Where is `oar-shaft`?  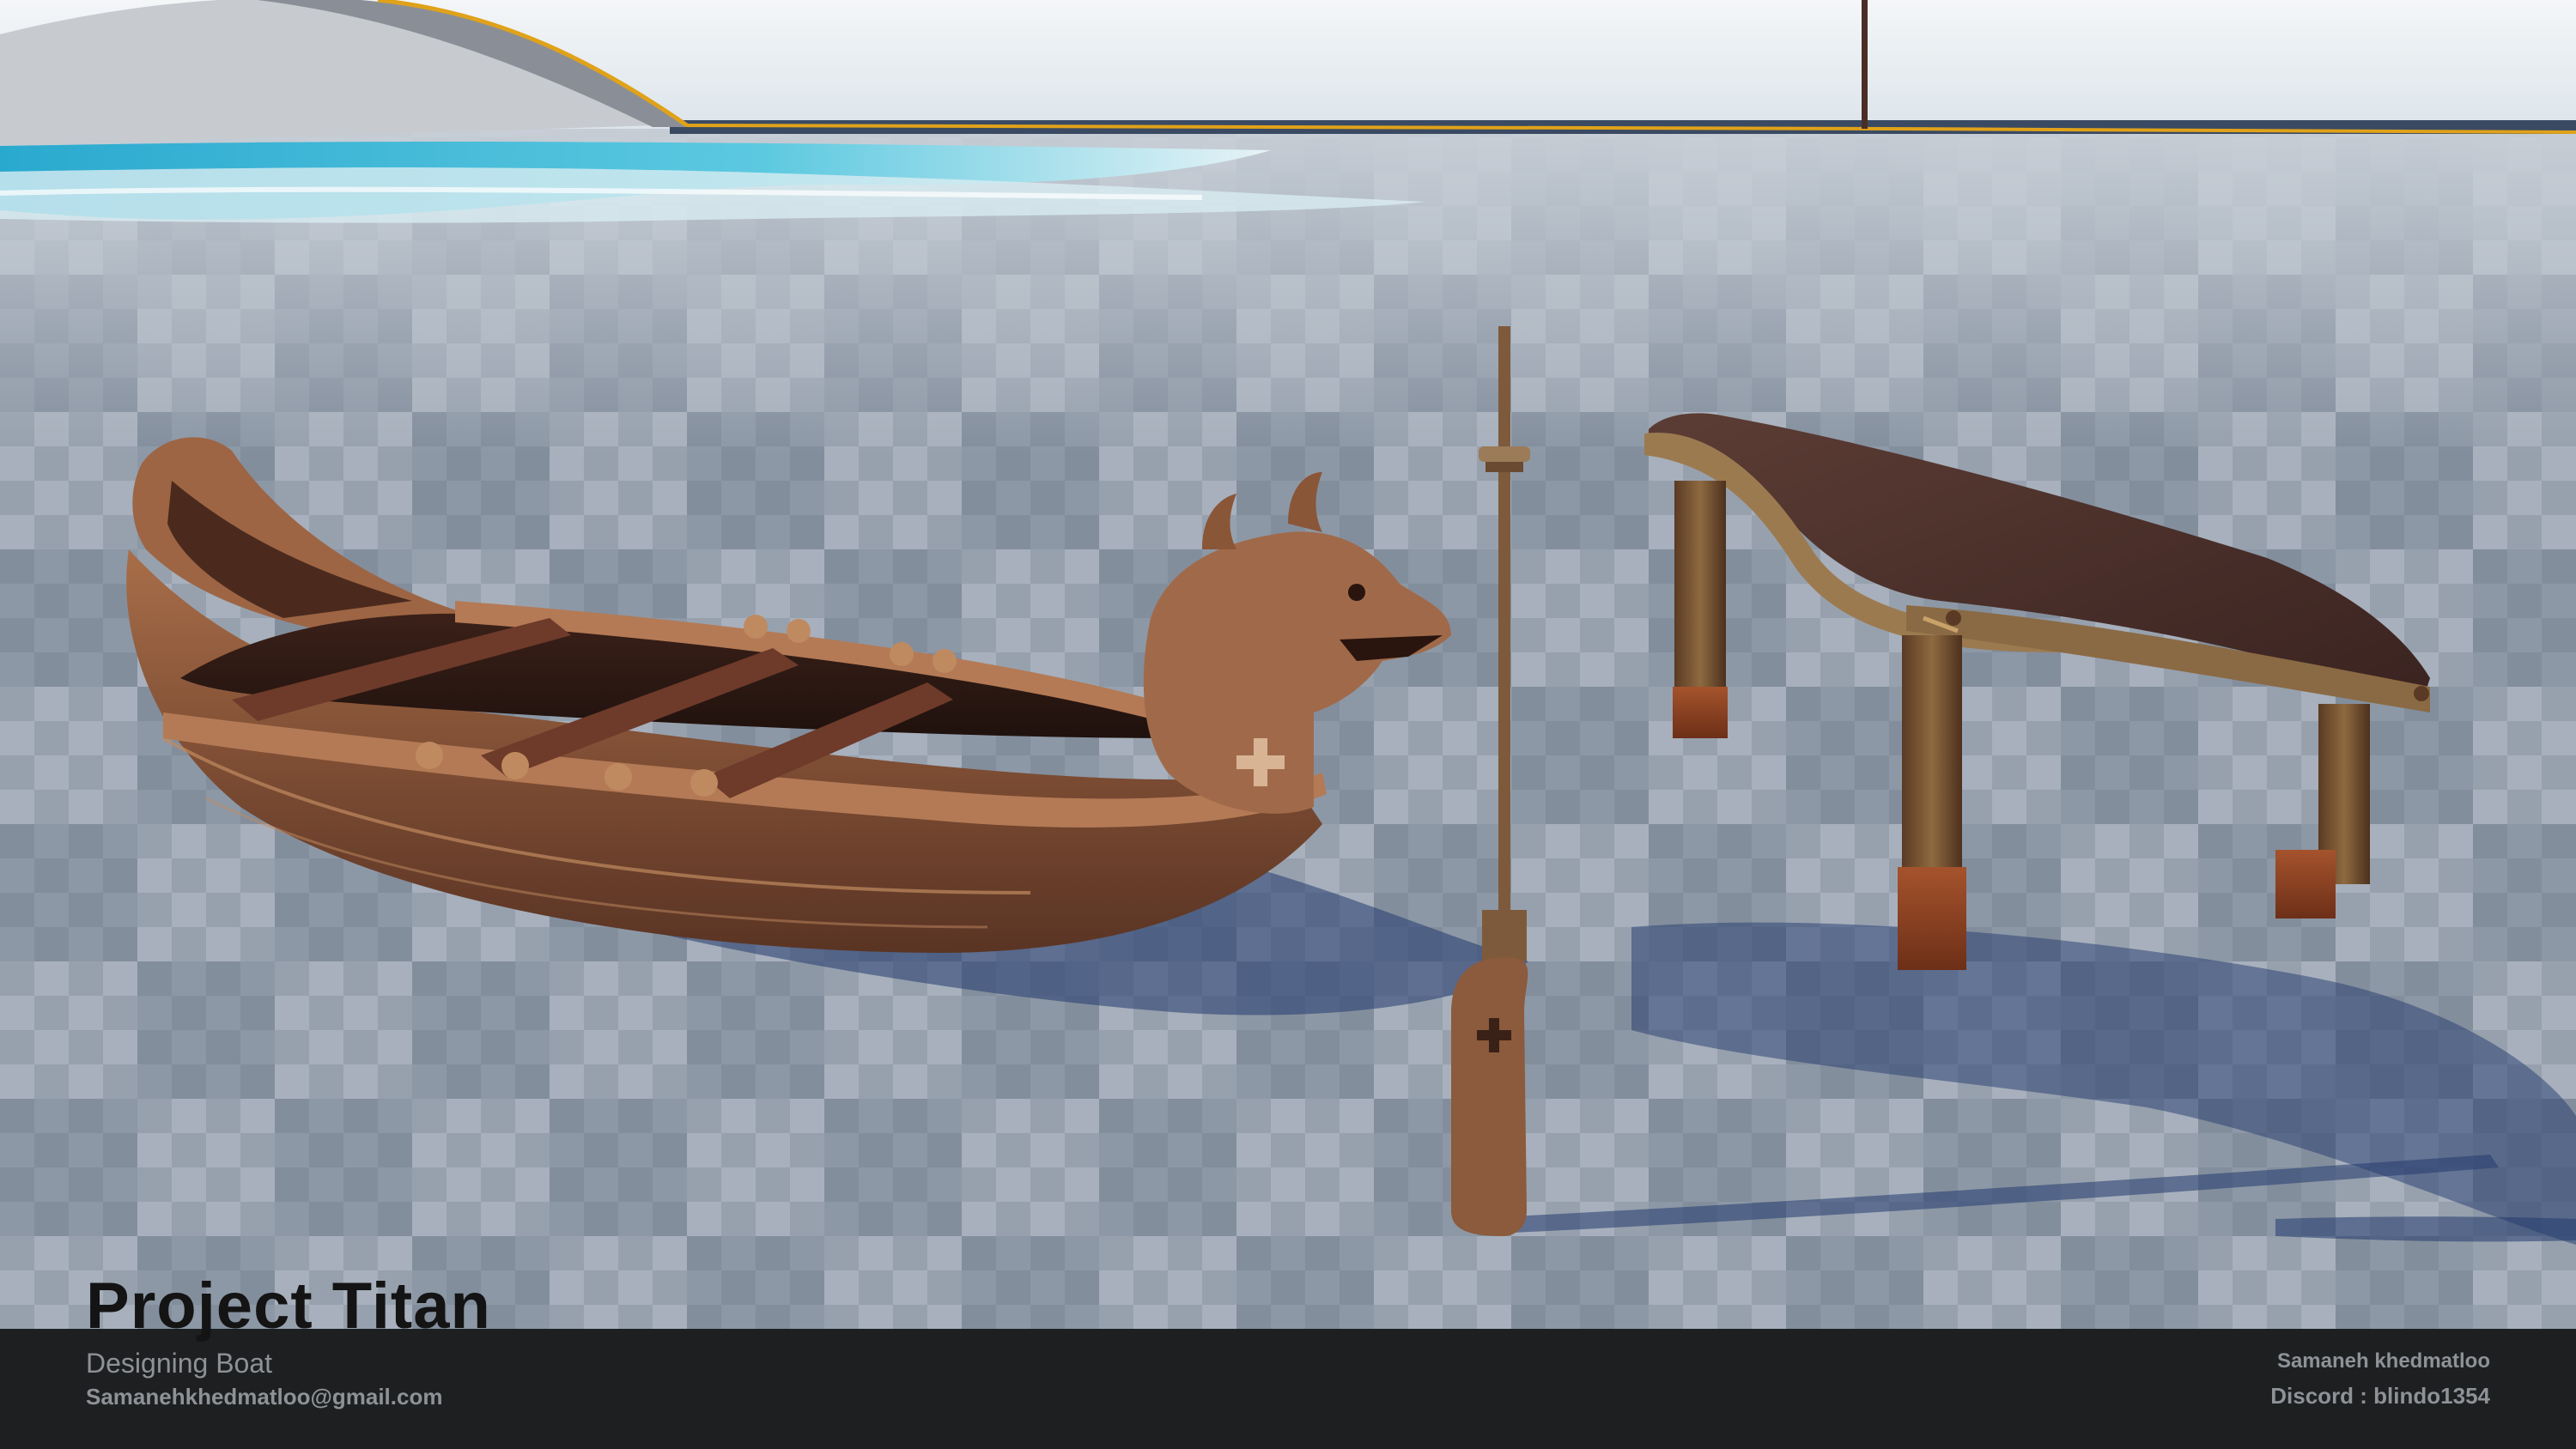 oar-shaft is located at coordinates (1504, 643).